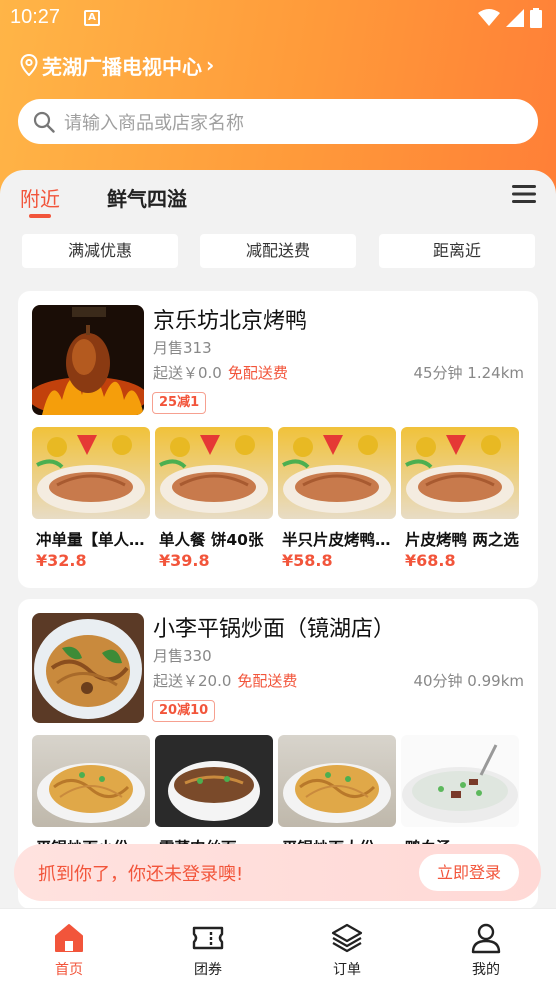 The width and height of the screenshot is (556, 988). What do you see at coordinates (462, 540) in the screenshot?
I see `dish-name: 片皮烤鸭 两之选` at bounding box center [462, 540].